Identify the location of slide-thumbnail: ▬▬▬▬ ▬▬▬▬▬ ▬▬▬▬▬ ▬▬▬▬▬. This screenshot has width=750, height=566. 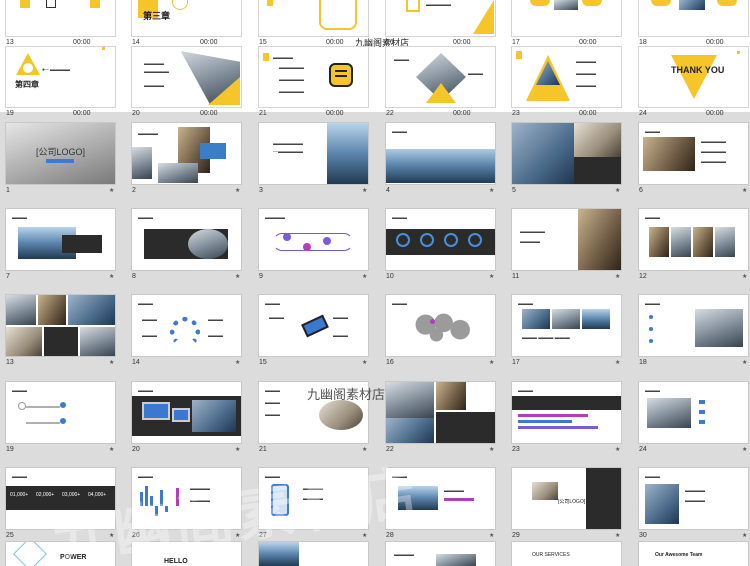
(313, 77).